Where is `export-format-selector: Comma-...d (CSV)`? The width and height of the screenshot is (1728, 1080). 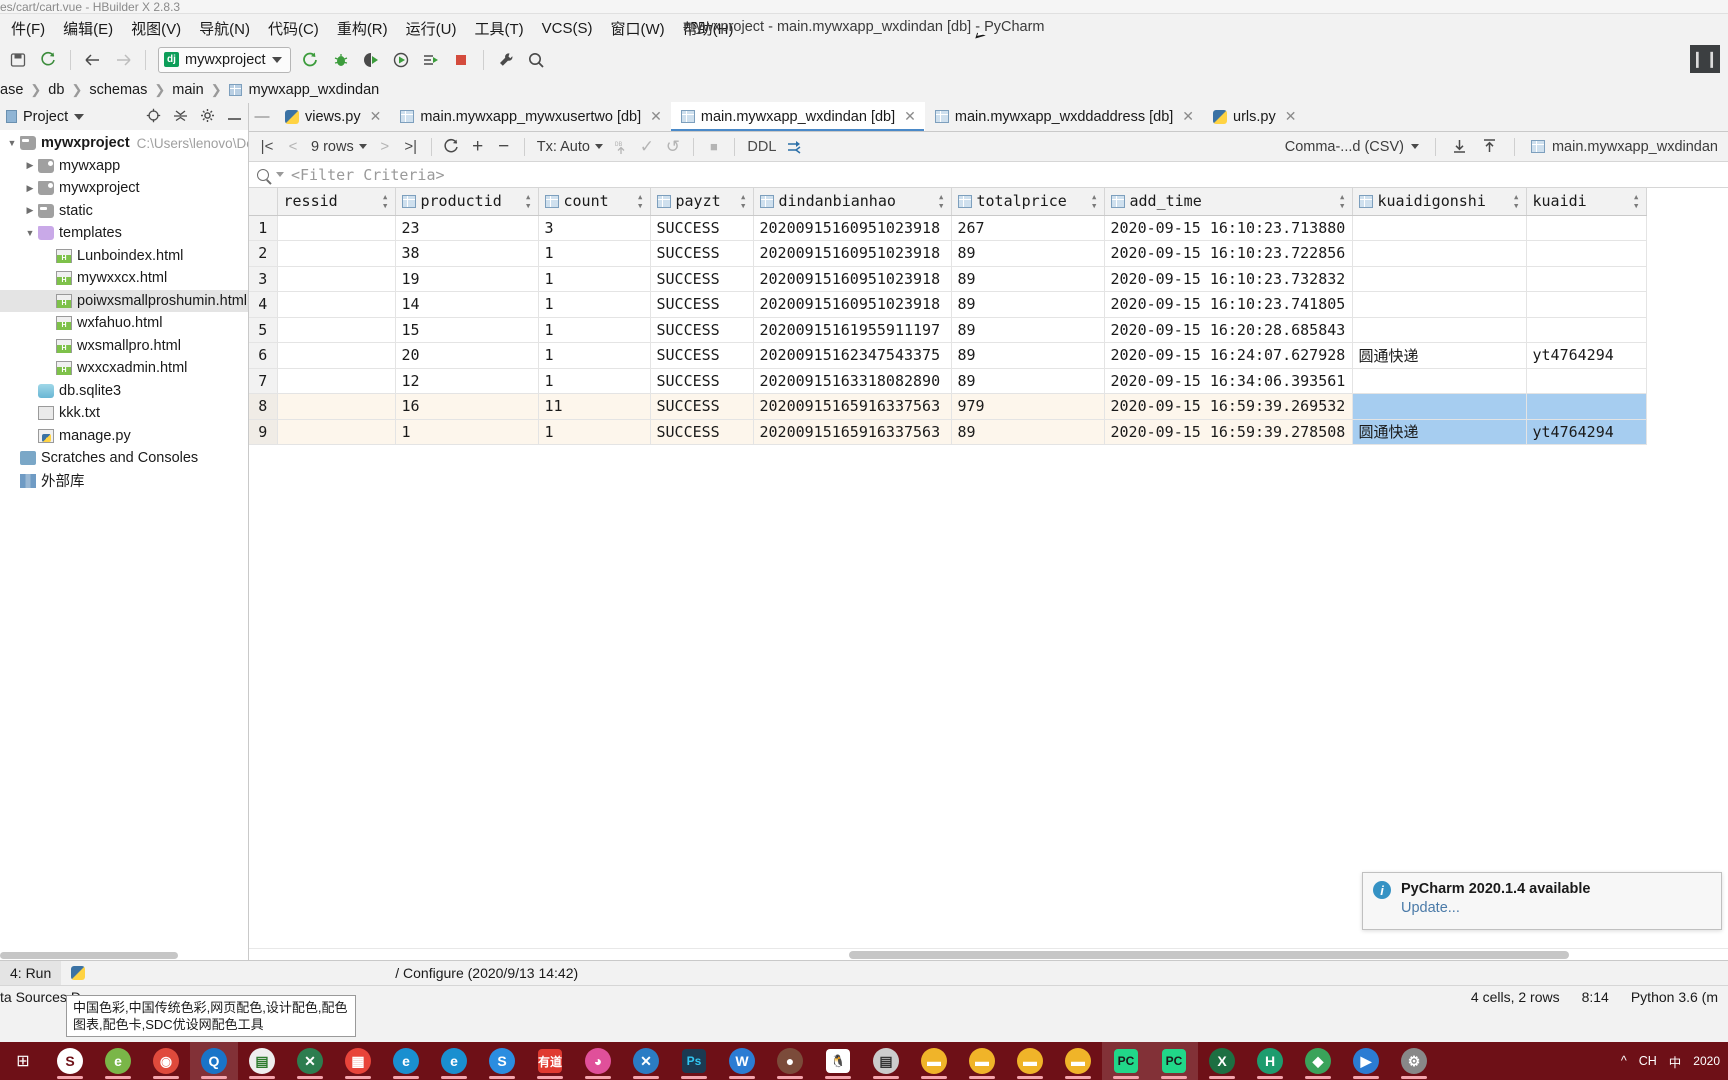
export-format-selector: Comma-...d (CSV) is located at coordinates (1352, 147).